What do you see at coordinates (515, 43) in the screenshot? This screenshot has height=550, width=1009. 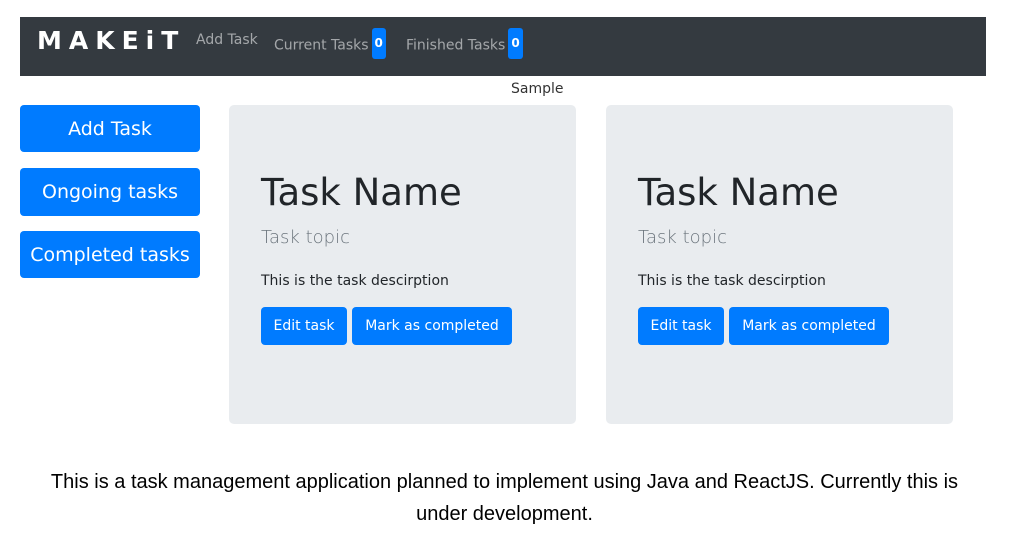 I see `finished-tasks-count-badge: 0` at bounding box center [515, 43].